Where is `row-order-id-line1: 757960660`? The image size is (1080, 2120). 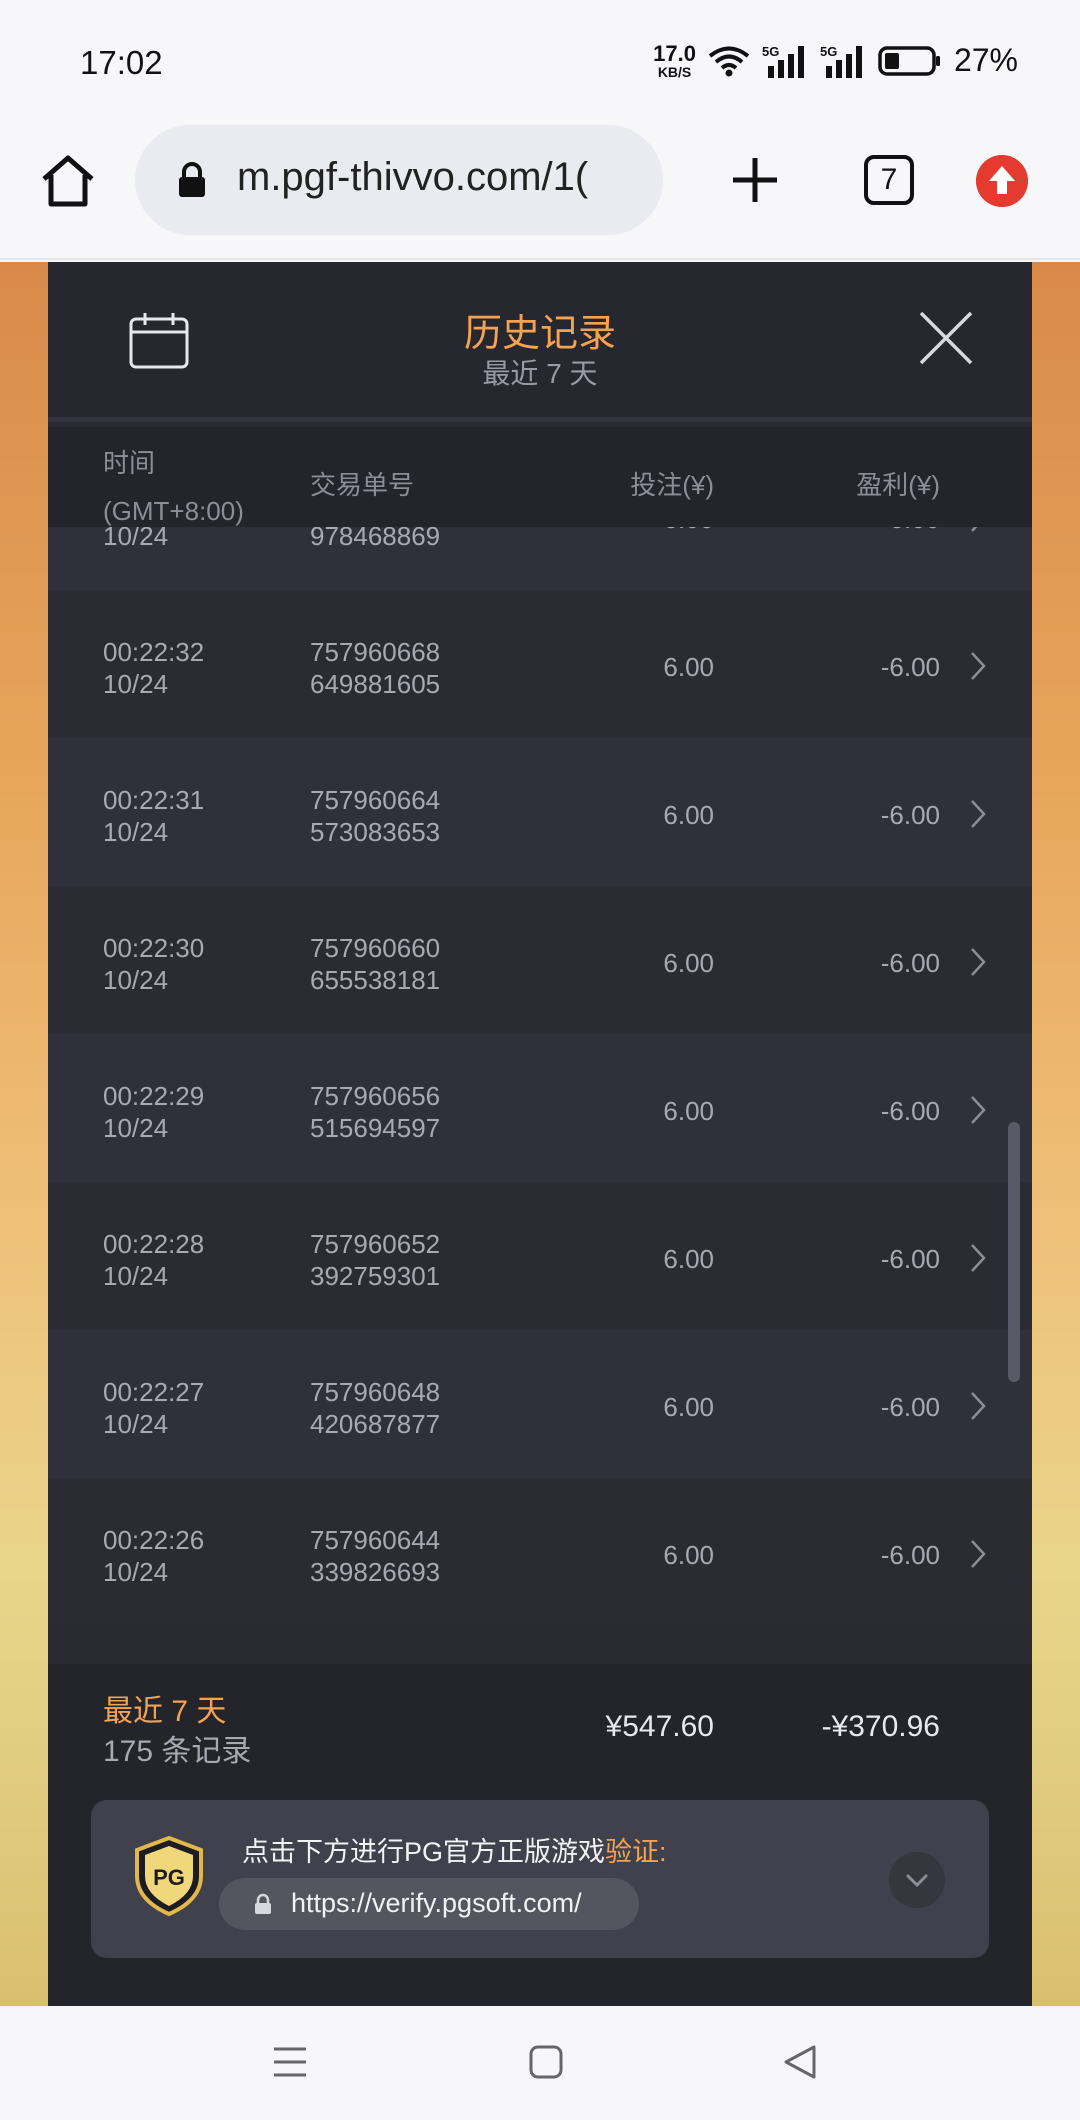
row-order-id-line1: 757960660 is located at coordinates (375, 948).